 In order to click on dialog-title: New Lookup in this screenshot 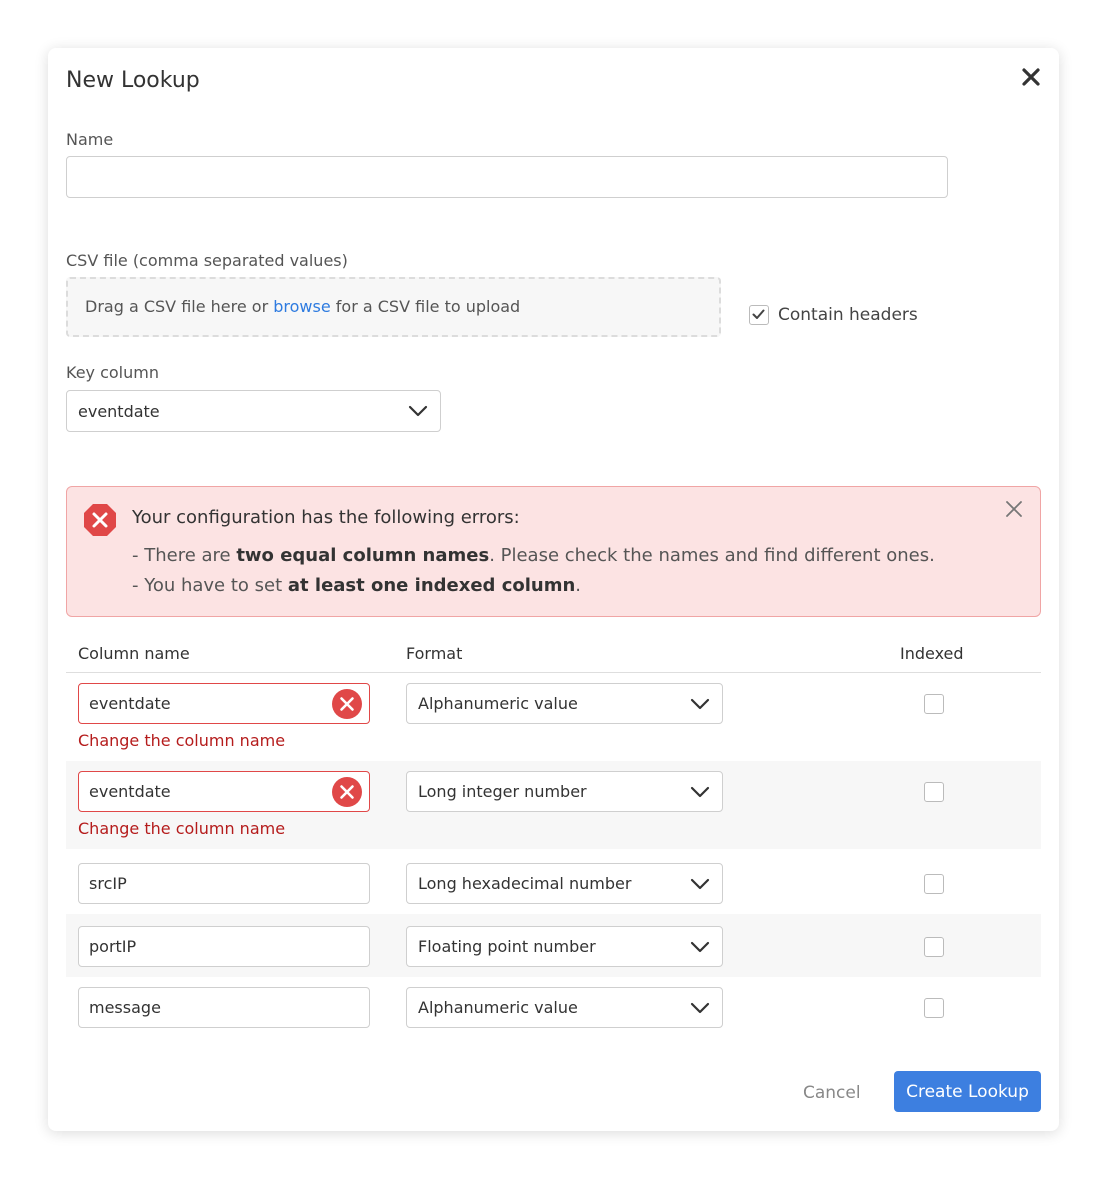, I will do `click(133, 80)`.